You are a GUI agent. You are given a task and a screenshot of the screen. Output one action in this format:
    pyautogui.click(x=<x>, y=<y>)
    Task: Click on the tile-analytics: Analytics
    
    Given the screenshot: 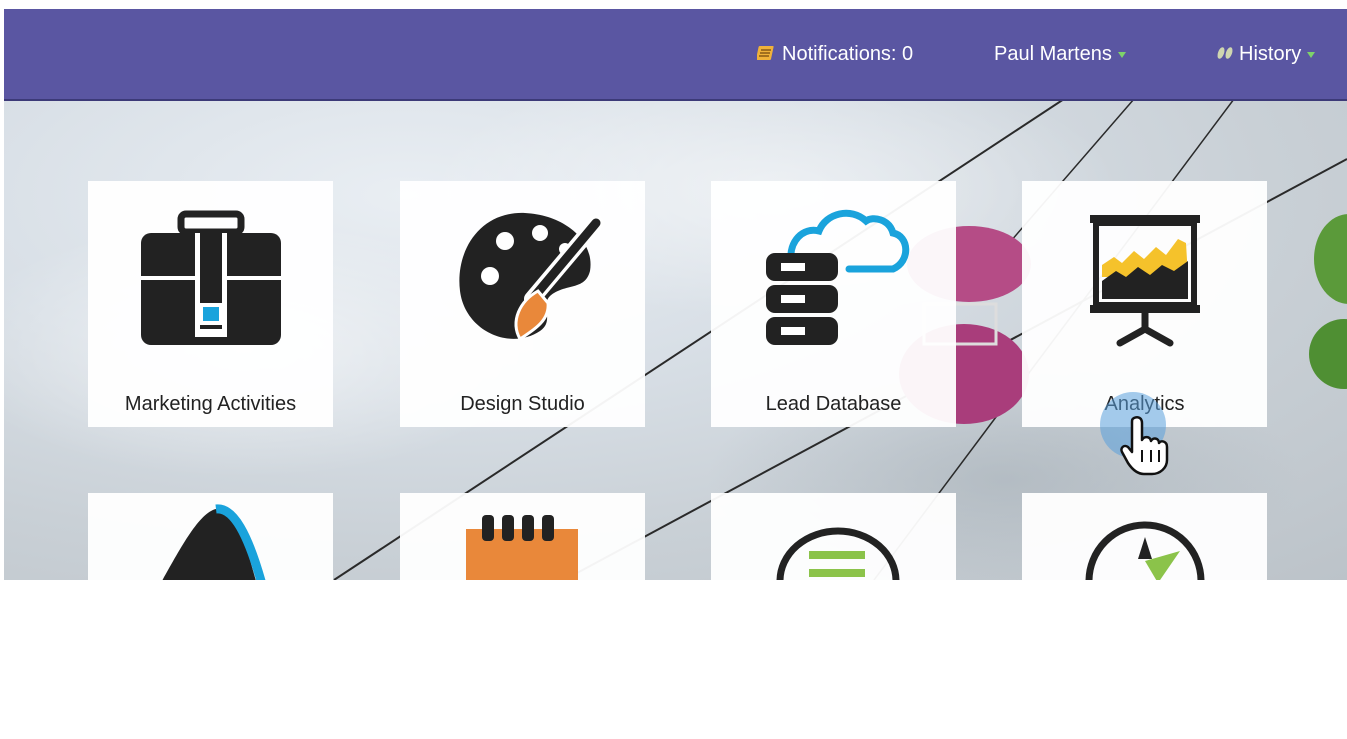 What is the action you would take?
    pyautogui.click(x=1144, y=304)
    